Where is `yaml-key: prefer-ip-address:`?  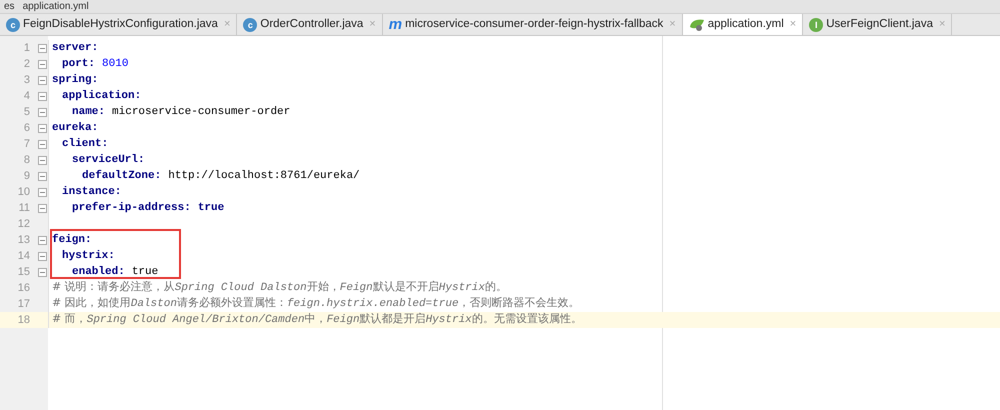 yaml-key: prefer-ip-address: is located at coordinates (131, 208).